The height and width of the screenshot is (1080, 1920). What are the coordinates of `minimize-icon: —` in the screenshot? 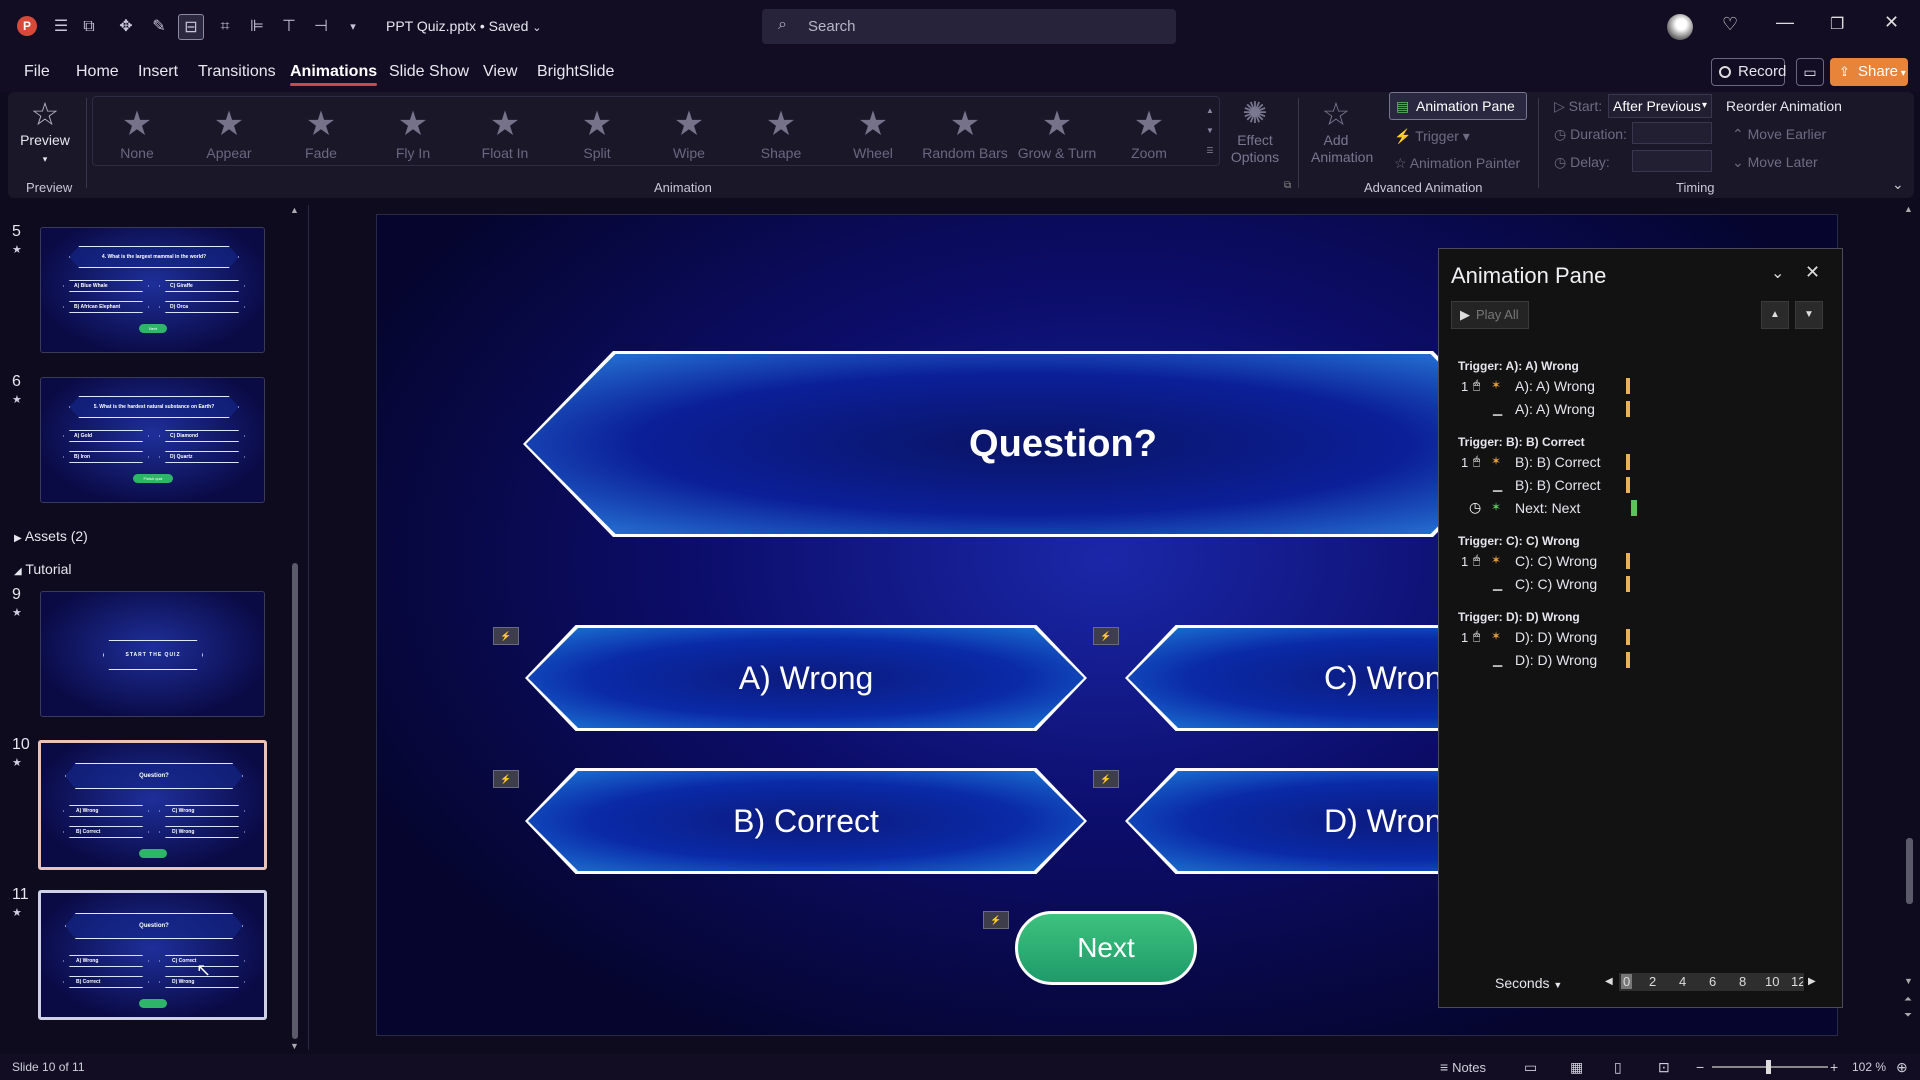 It's located at (1785, 22).